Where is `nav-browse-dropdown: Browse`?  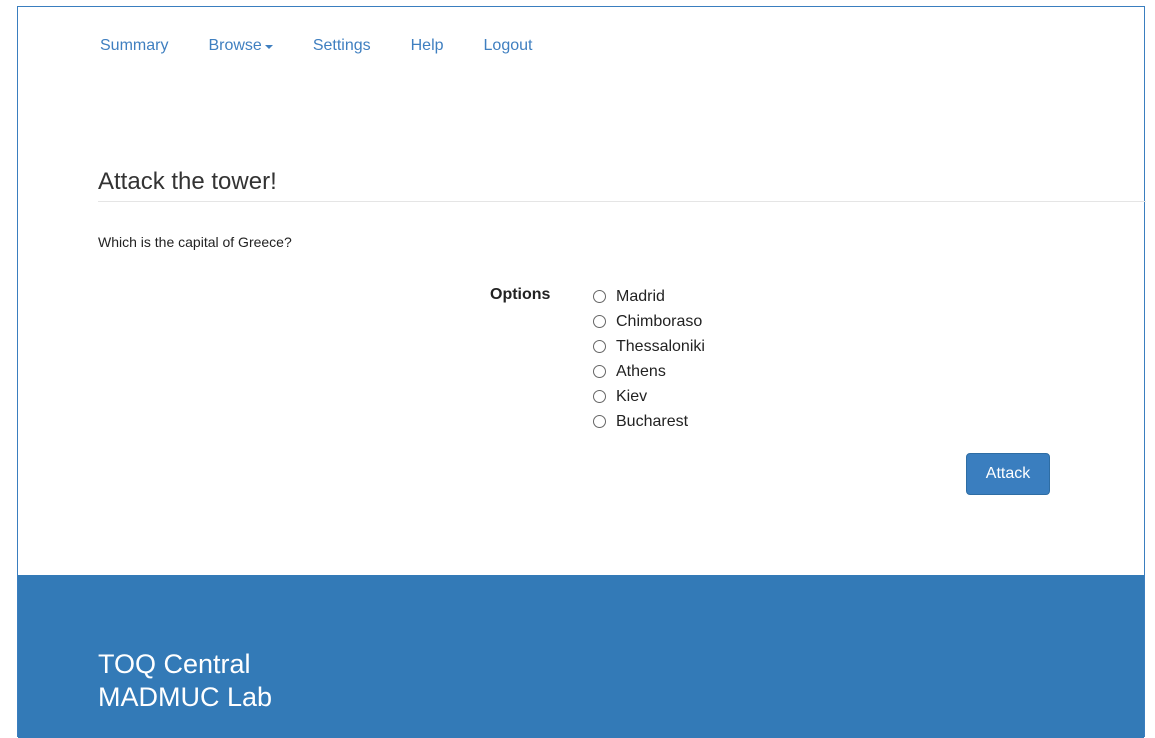 nav-browse-dropdown: Browse is located at coordinates (240, 46).